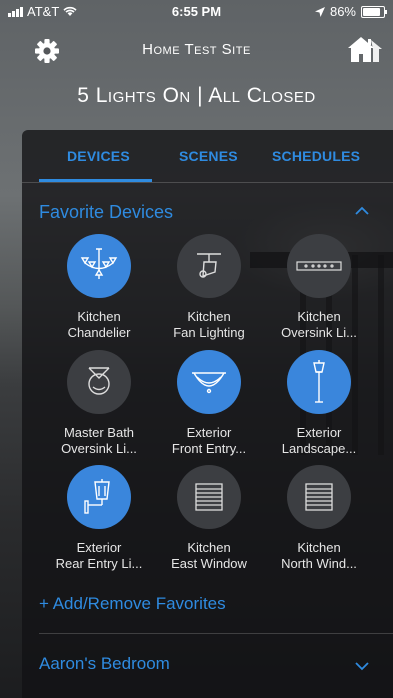 Image resolution: width=393 pixels, height=698 pixels. I want to click on light-bar-icon, so click(319, 266).